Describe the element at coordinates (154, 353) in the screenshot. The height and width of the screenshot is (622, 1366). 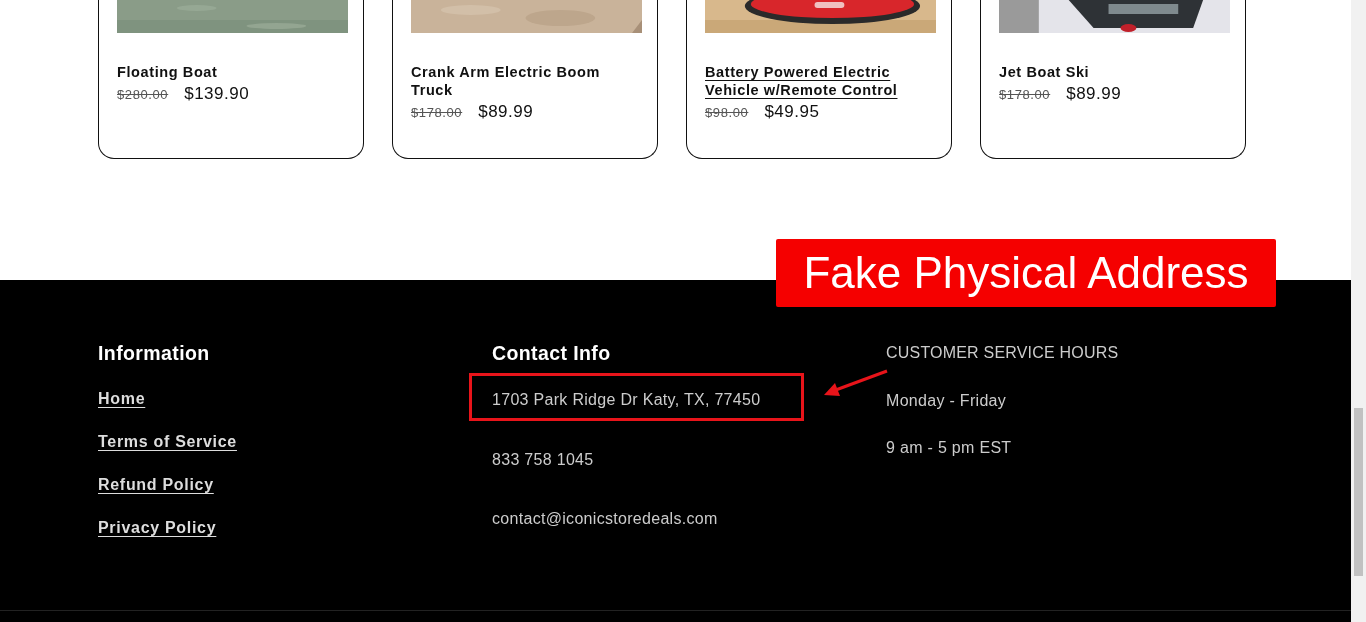
I see `footer-heading: Information` at that location.